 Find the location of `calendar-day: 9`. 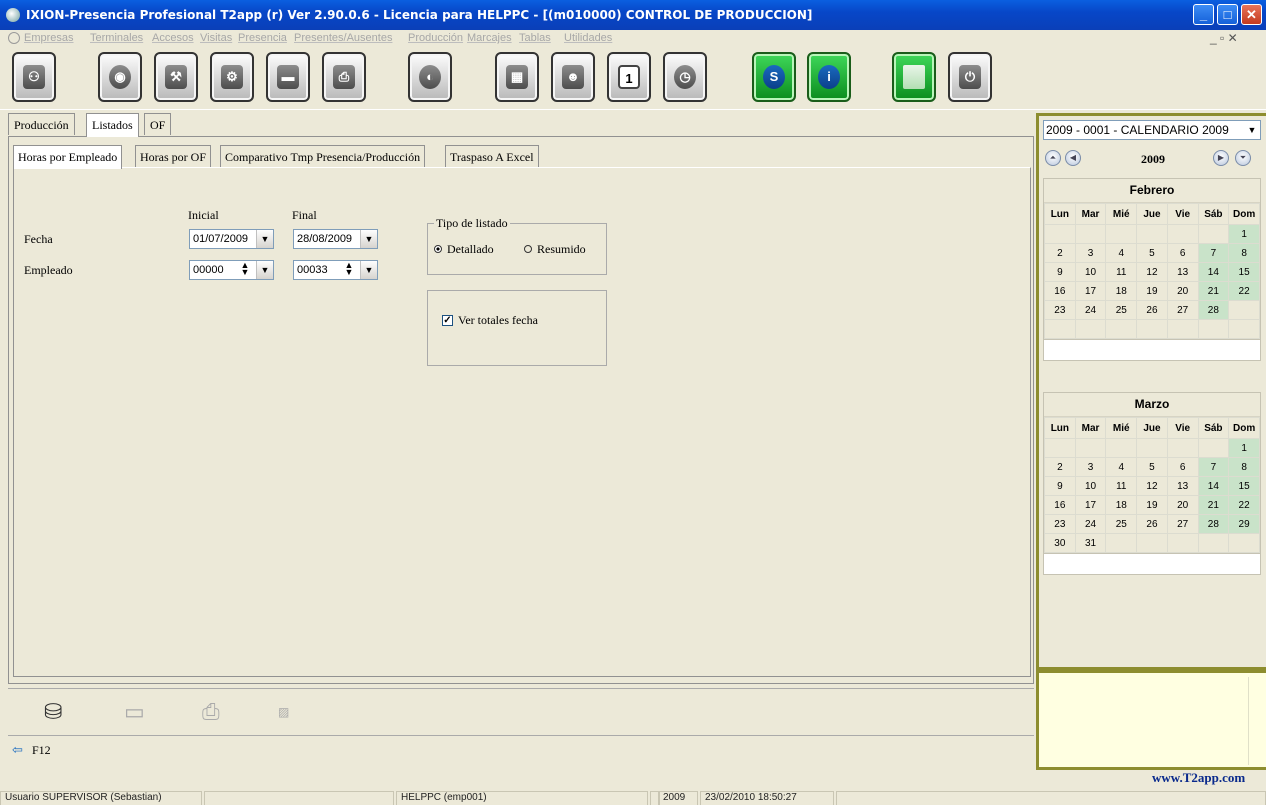

calendar-day: 9 is located at coordinates (1060, 486).